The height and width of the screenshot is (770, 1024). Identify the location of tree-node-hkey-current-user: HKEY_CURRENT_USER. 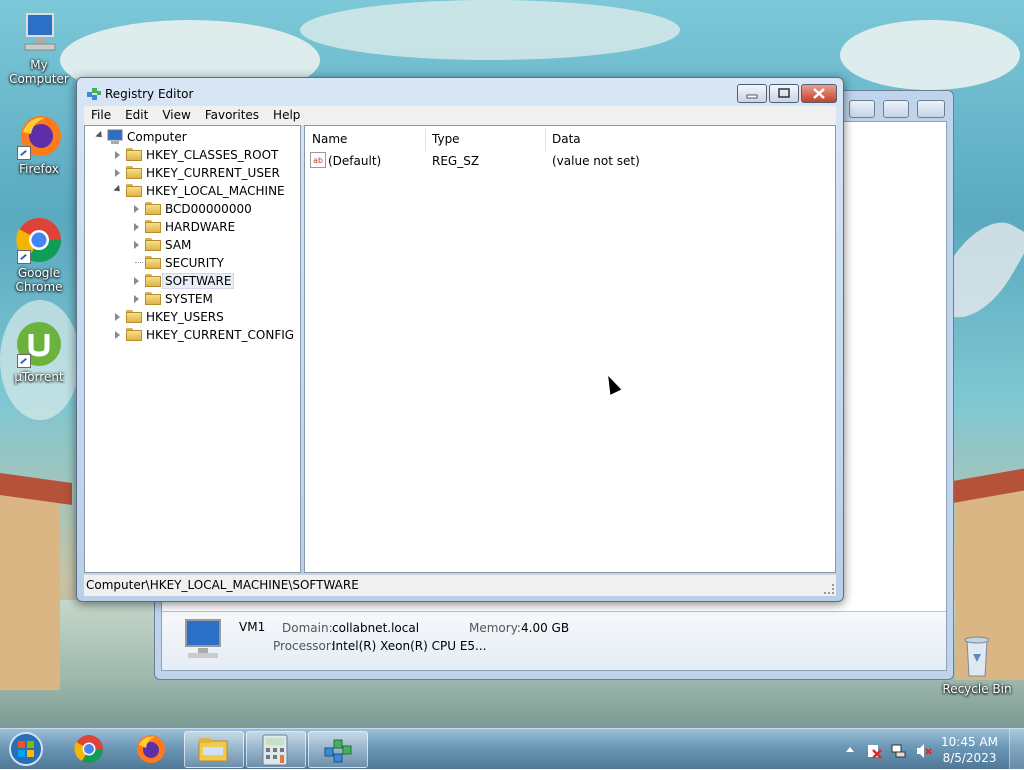
(191, 173).